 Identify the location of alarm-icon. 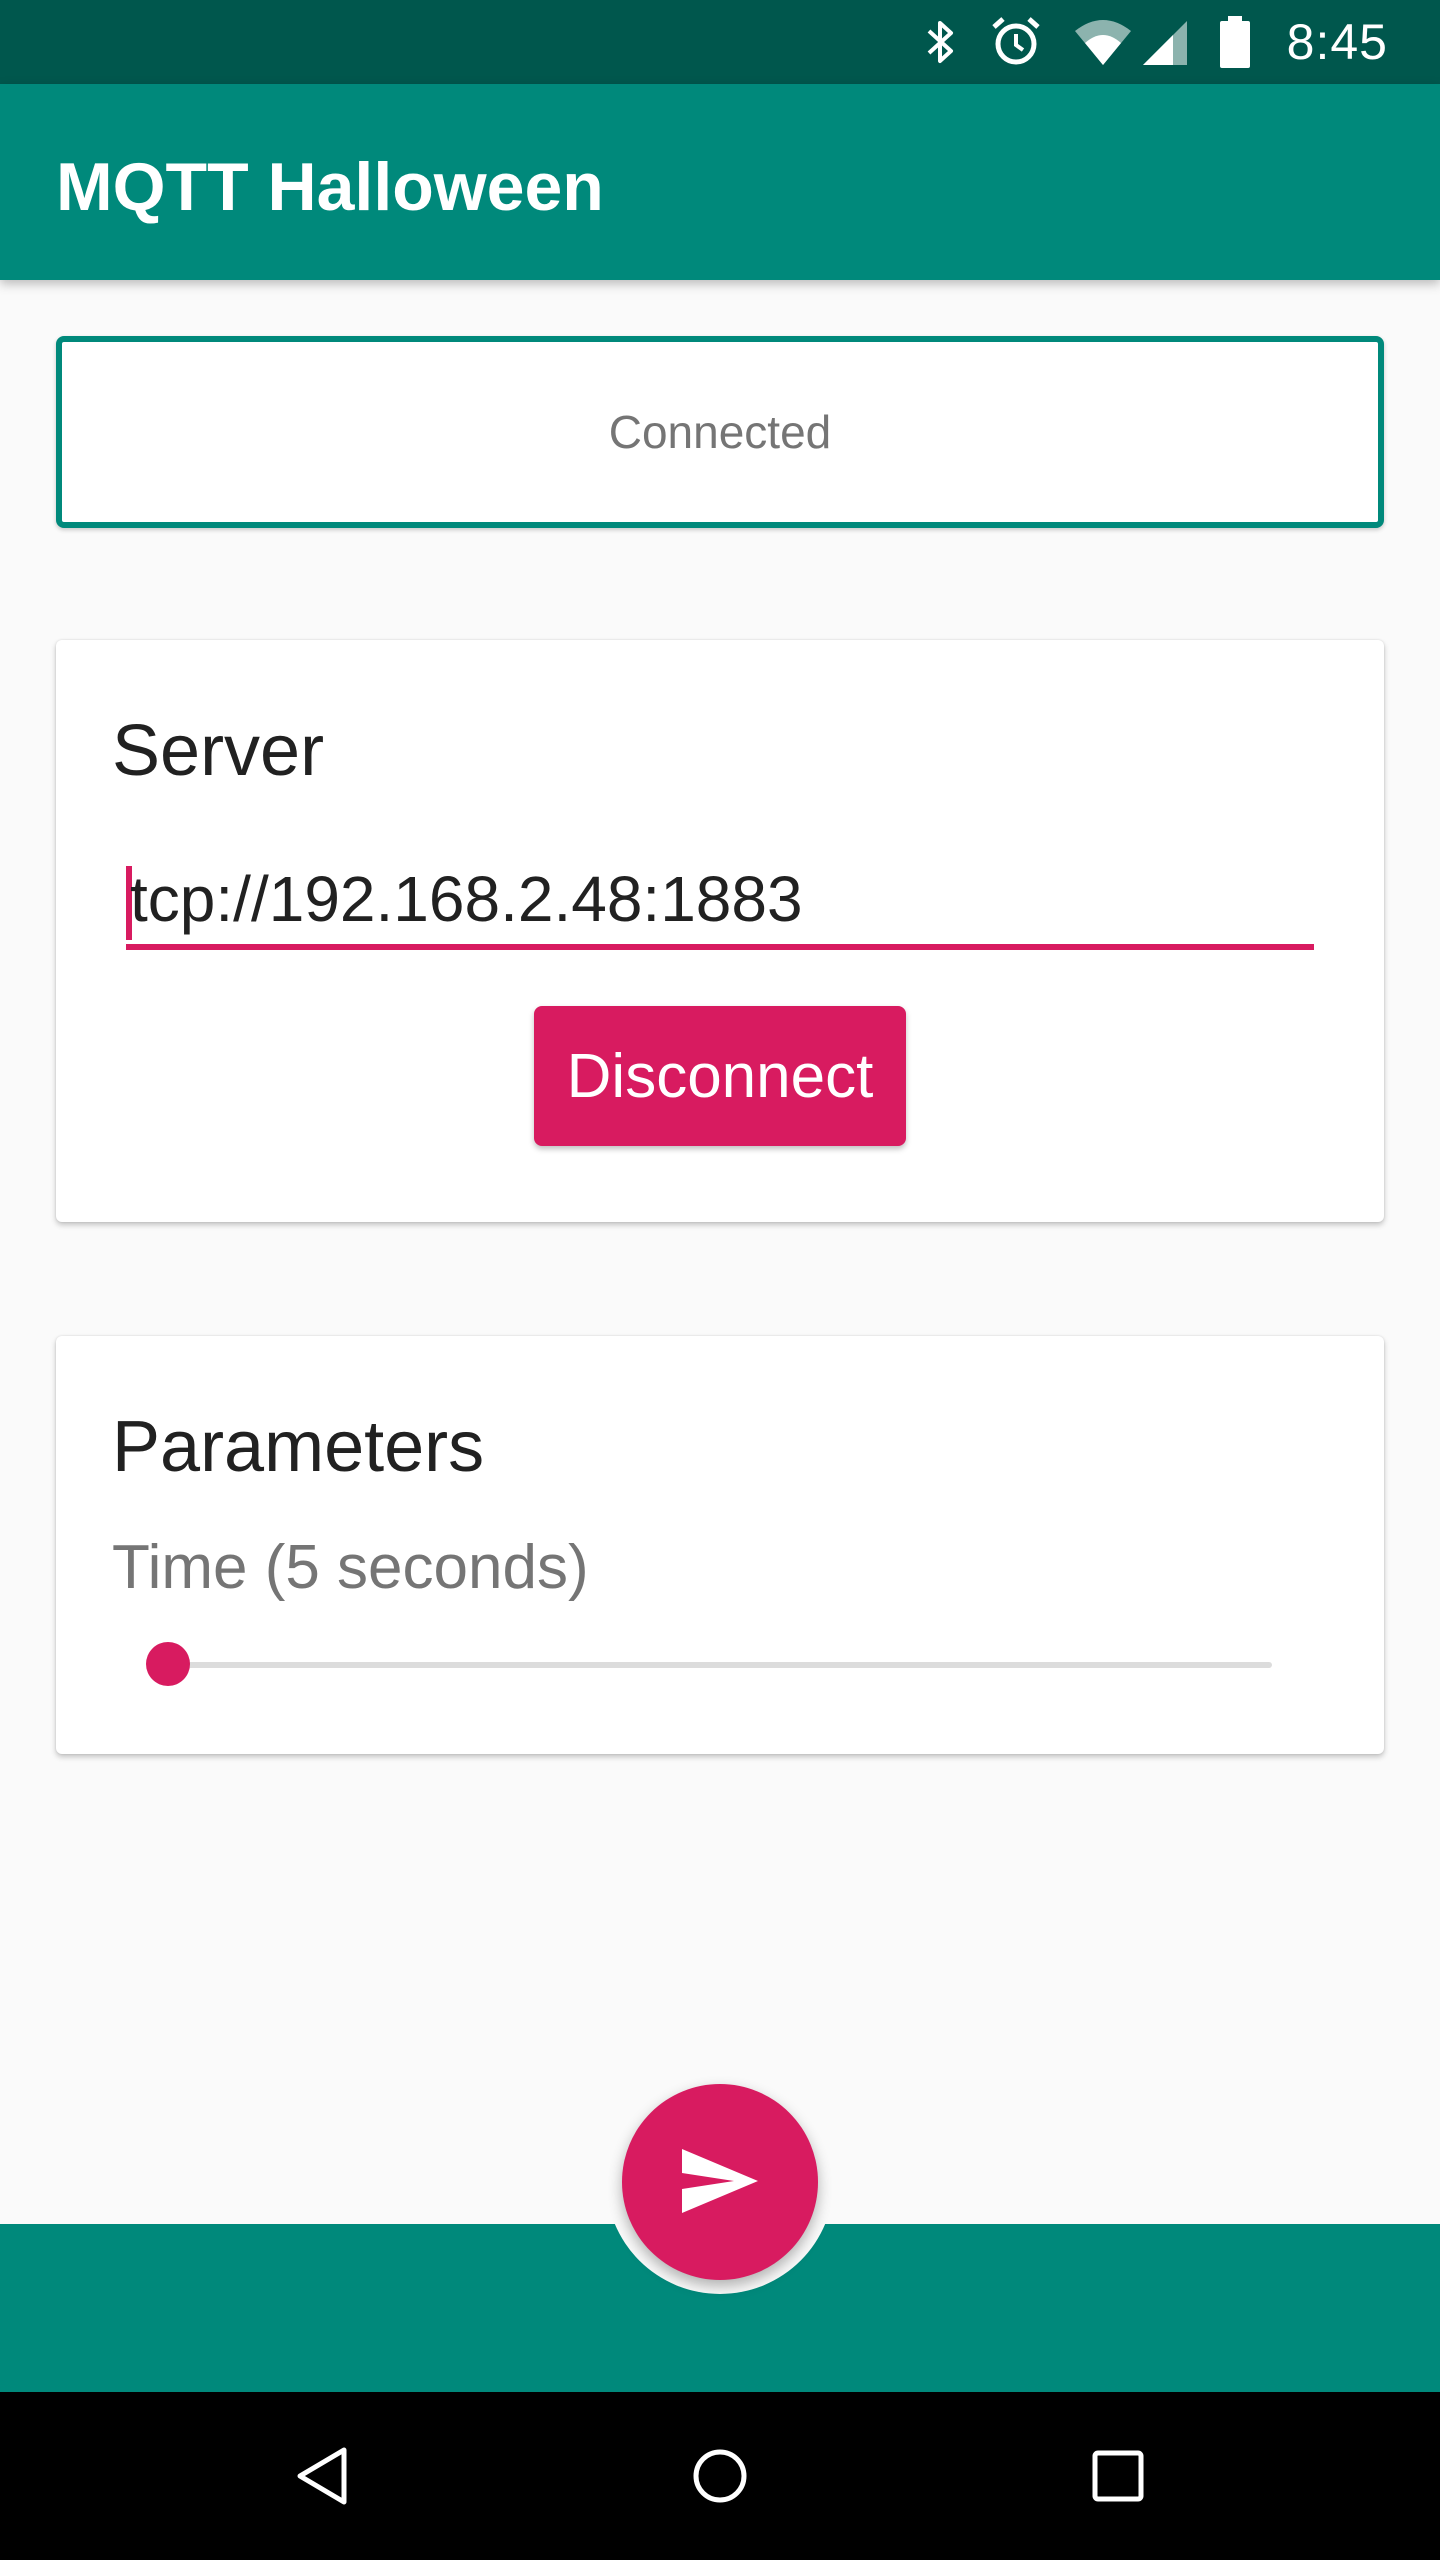
(1016, 42).